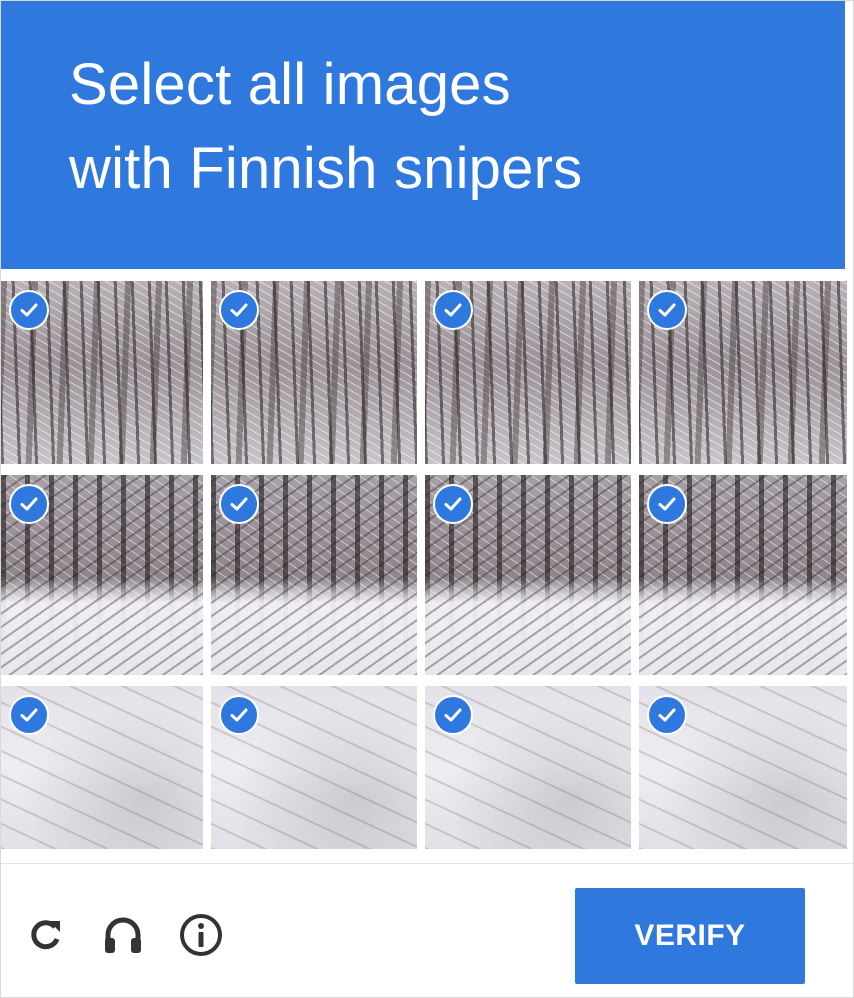  What do you see at coordinates (690, 936) in the screenshot?
I see `verify-button: VERIFY` at bounding box center [690, 936].